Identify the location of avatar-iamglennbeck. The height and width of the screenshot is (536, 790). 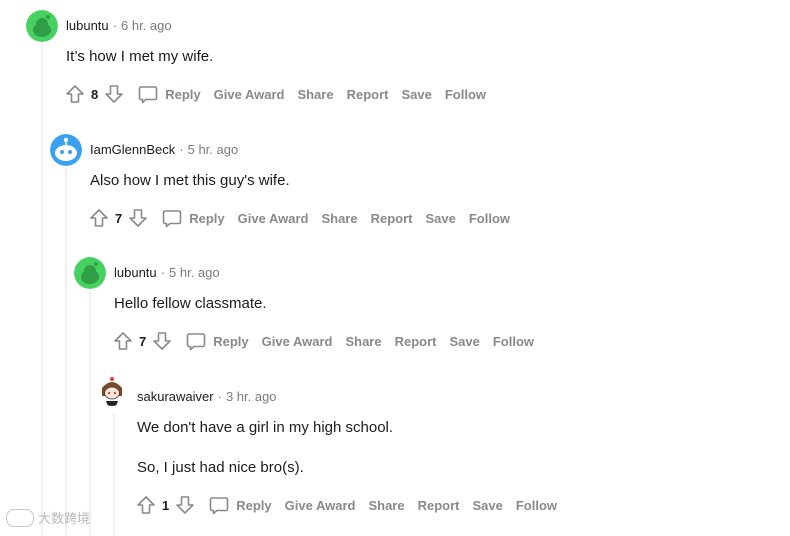
(66, 150).